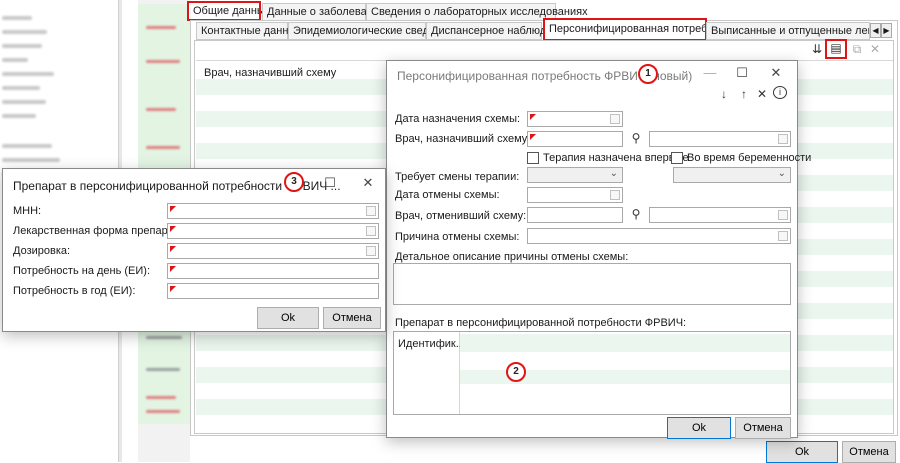  Describe the element at coordinates (447, 195) in the screenshot. I see `label-date-cancel: Дата отмены схемы:` at that location.